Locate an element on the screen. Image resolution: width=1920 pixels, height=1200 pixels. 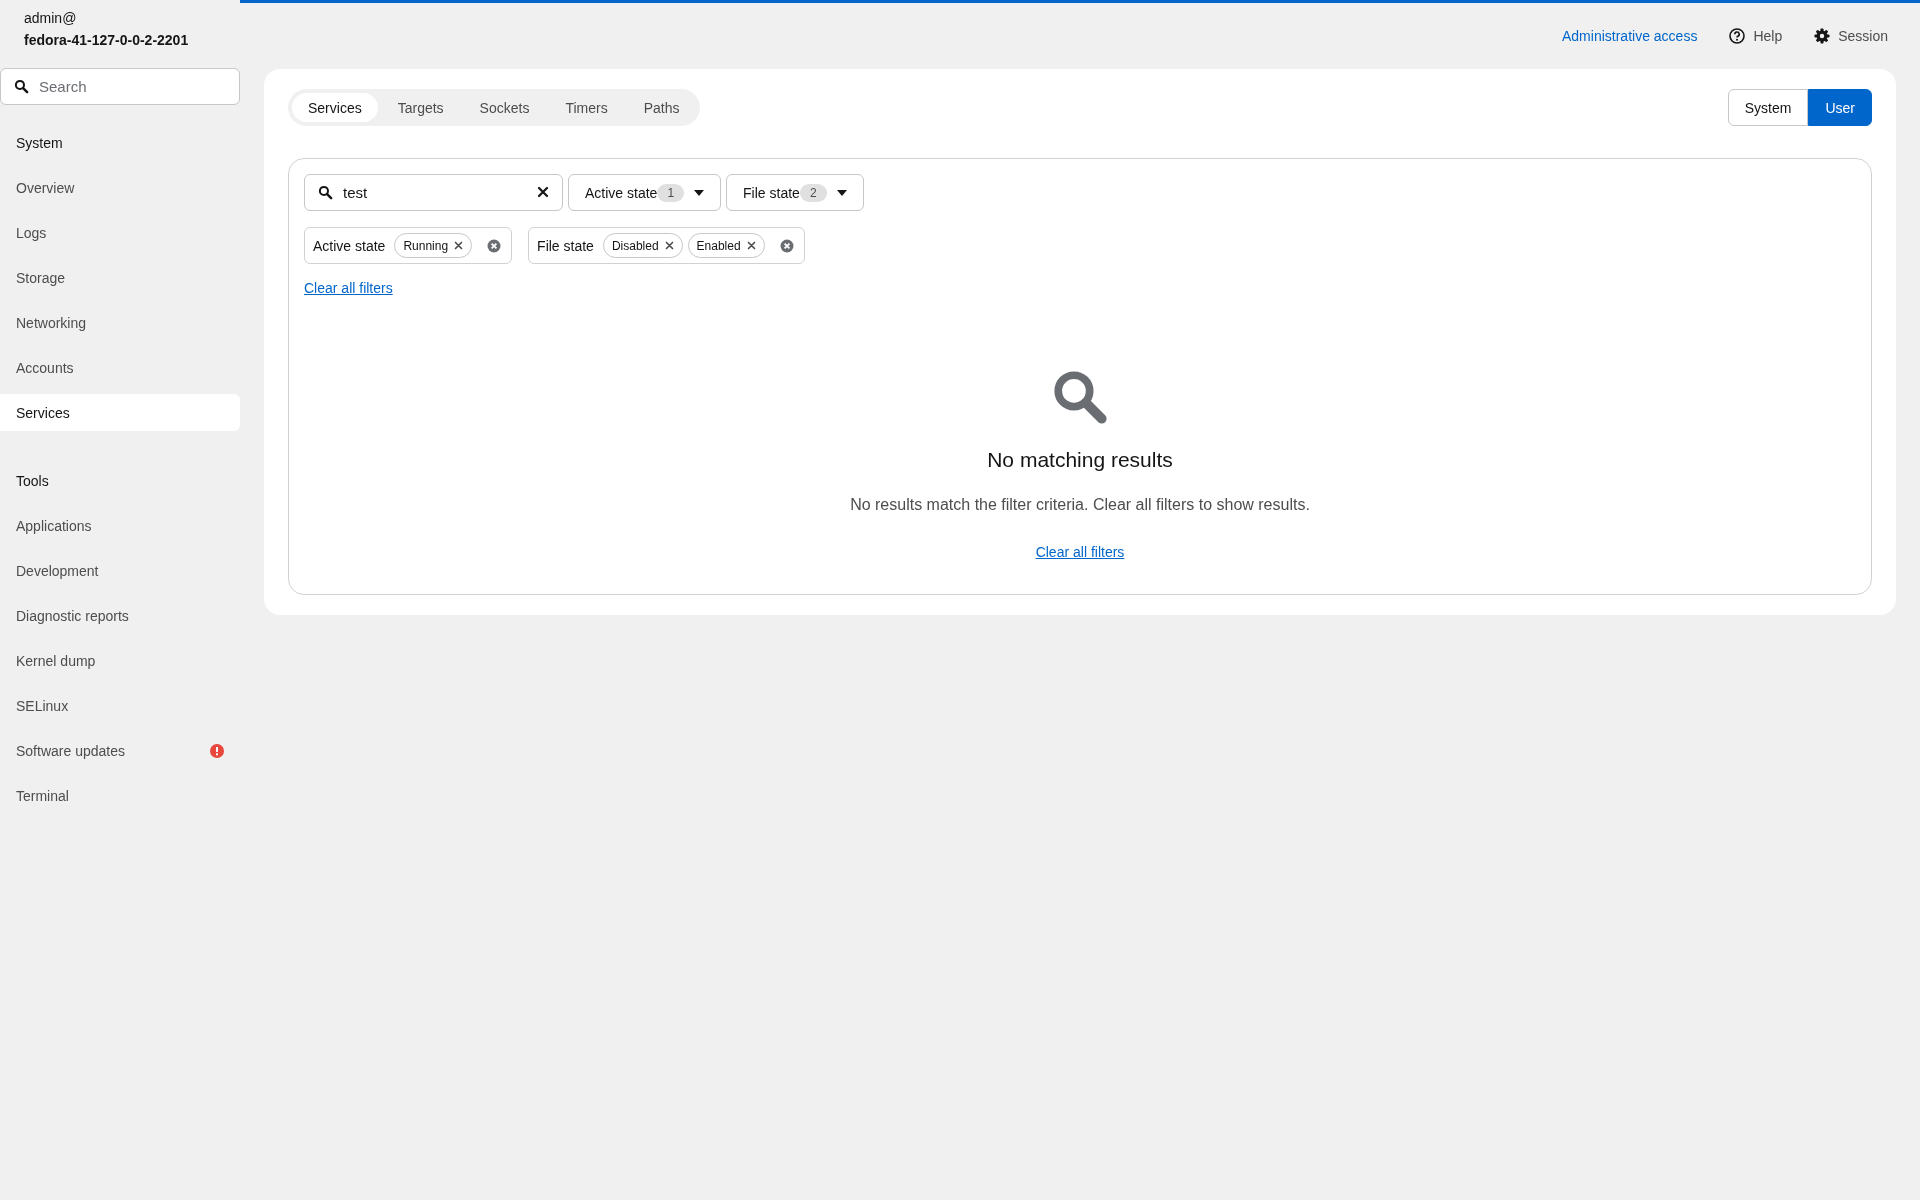
filter-dropdown: Active state 1 is located at coordinates (645, 192).